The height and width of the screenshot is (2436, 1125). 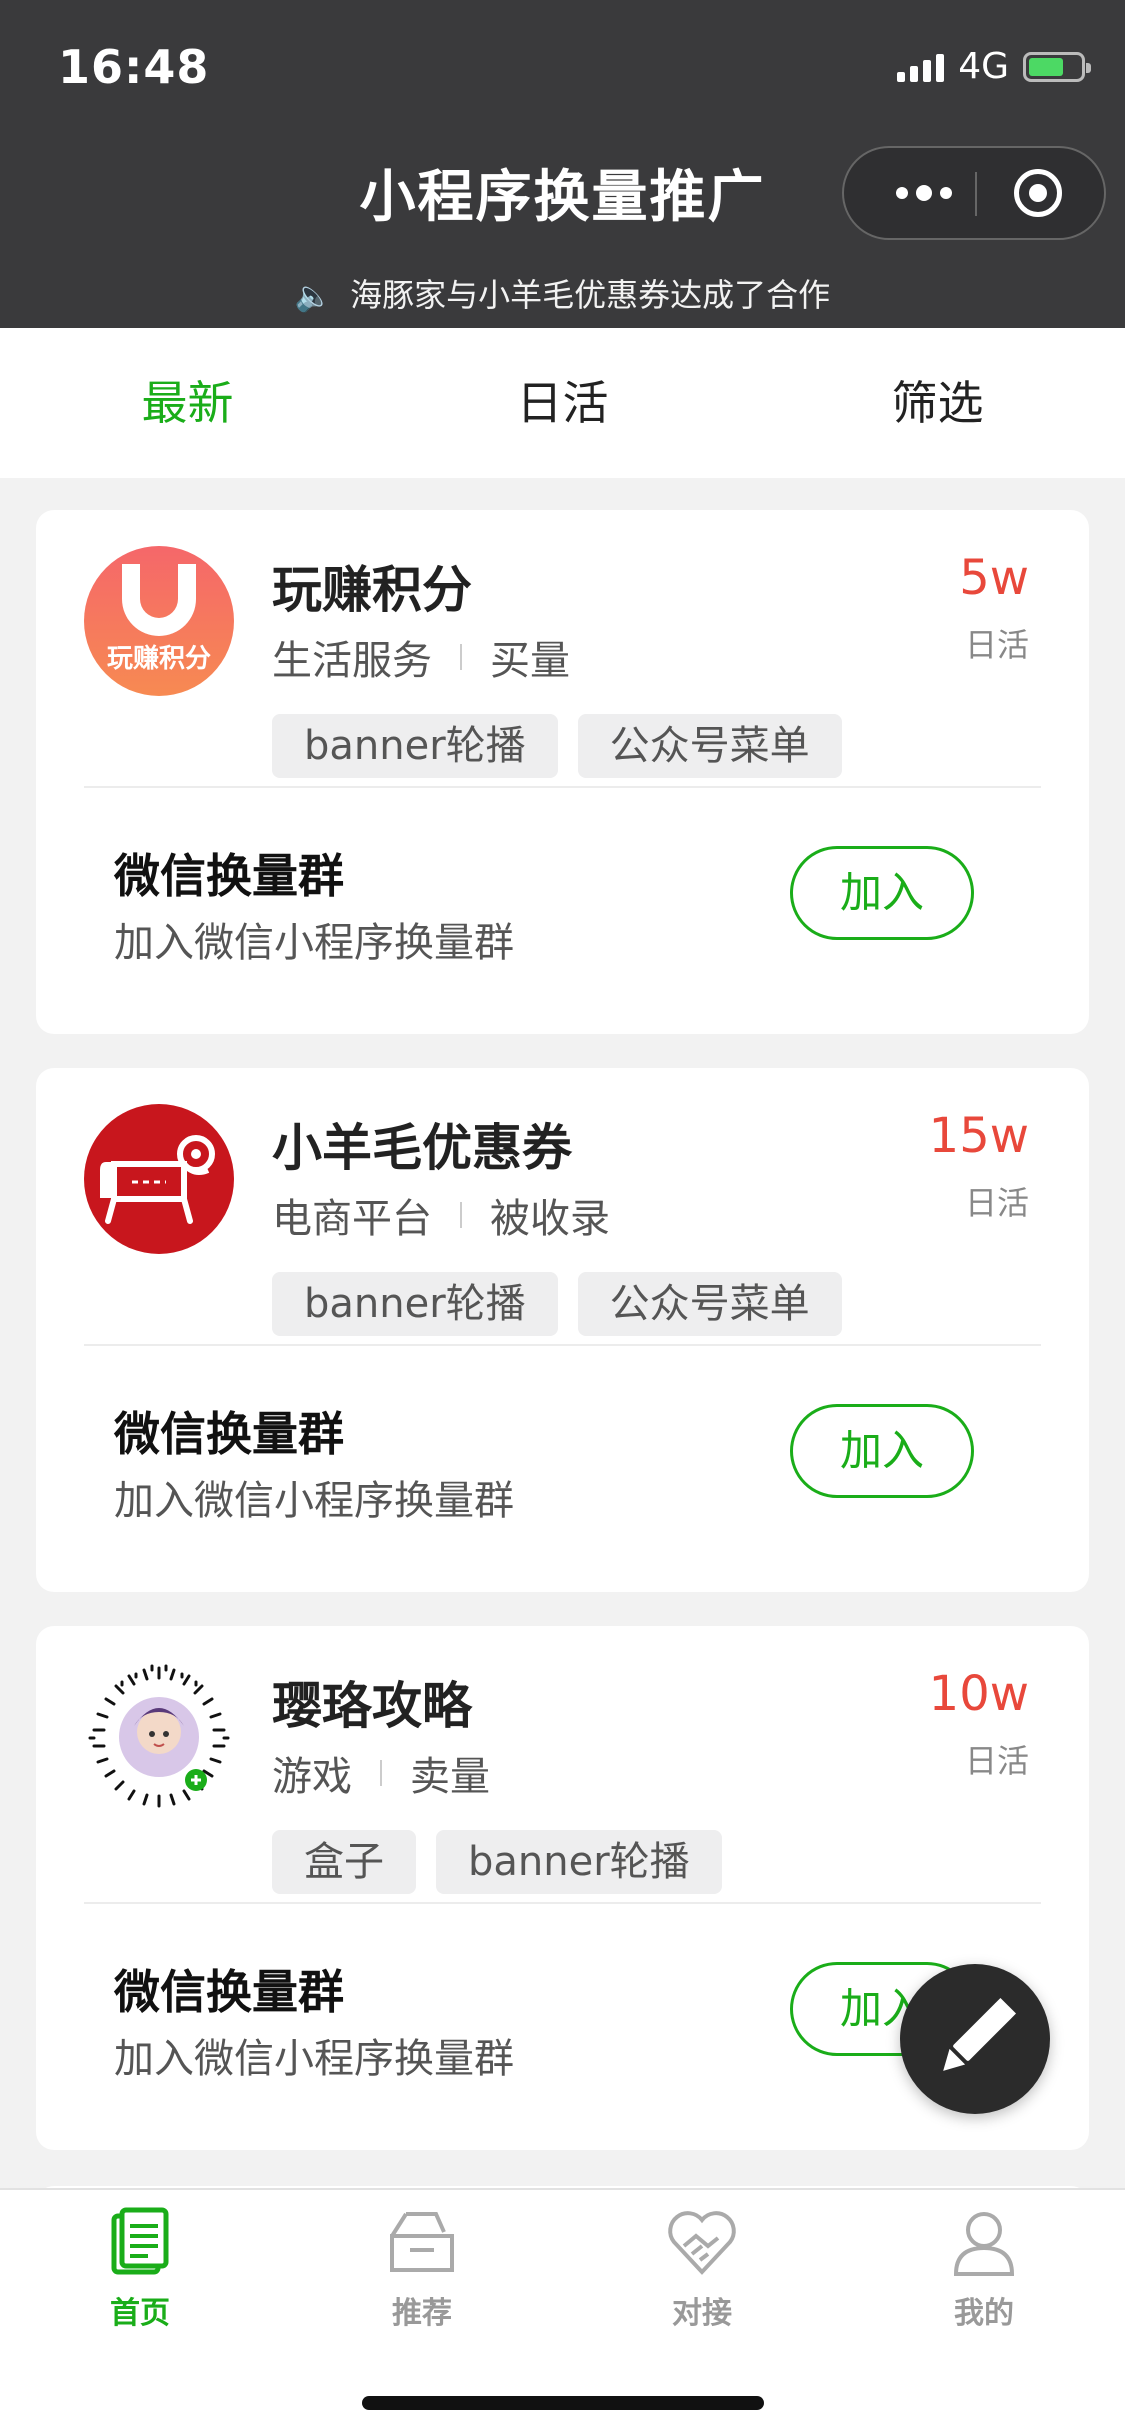 What do you see at coordinates (344, 1862) in the screenshot?
I see `tag: 盒子` at bounding box center [344, 1862].